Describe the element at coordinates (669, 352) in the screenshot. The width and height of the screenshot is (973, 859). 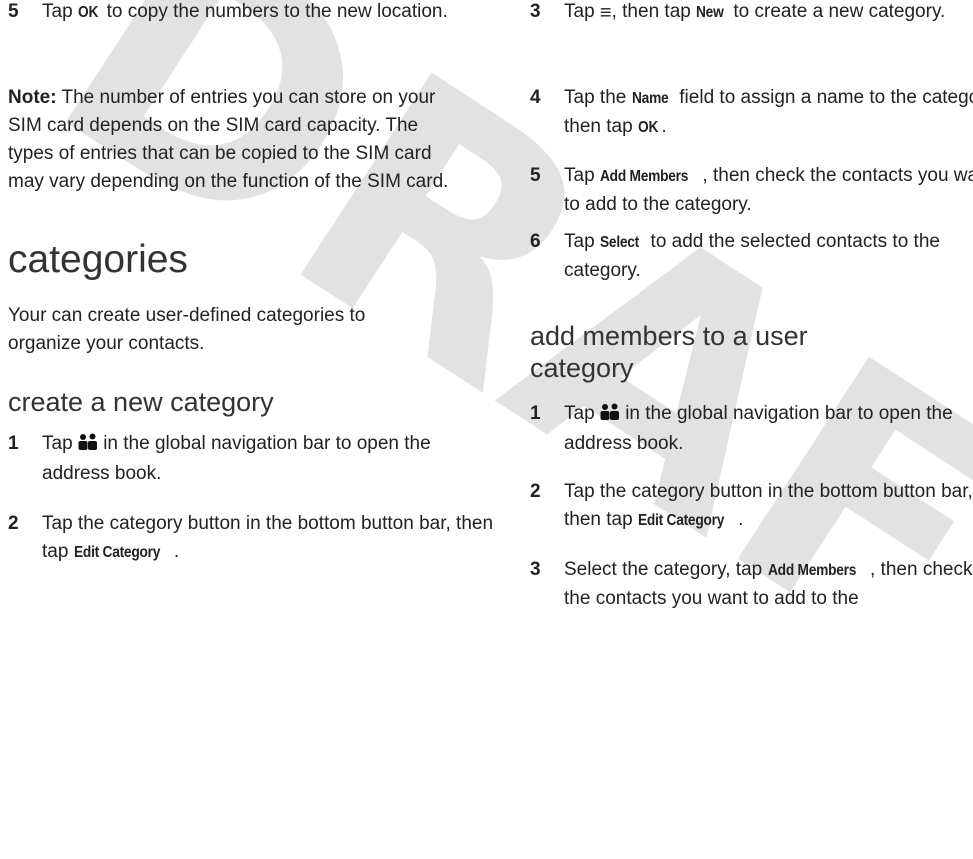
I see `subsection-title: add members to a user category` at that location.